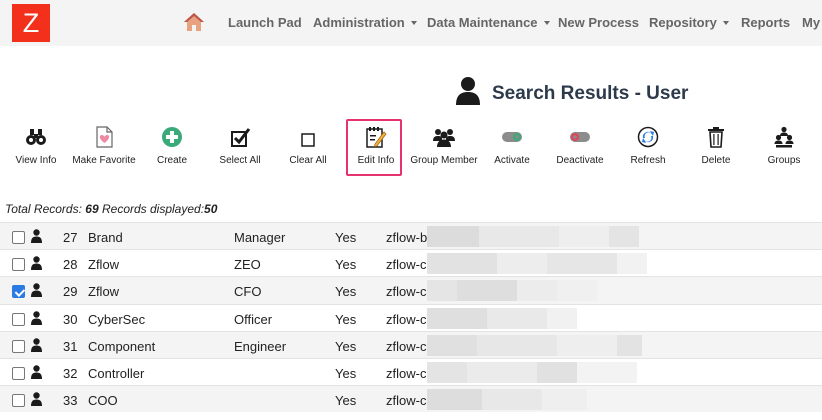  What do you see at coordinates (172, 137) in the screenshot?
I see `plus-circle-icon` at bounding box center [172, 137].